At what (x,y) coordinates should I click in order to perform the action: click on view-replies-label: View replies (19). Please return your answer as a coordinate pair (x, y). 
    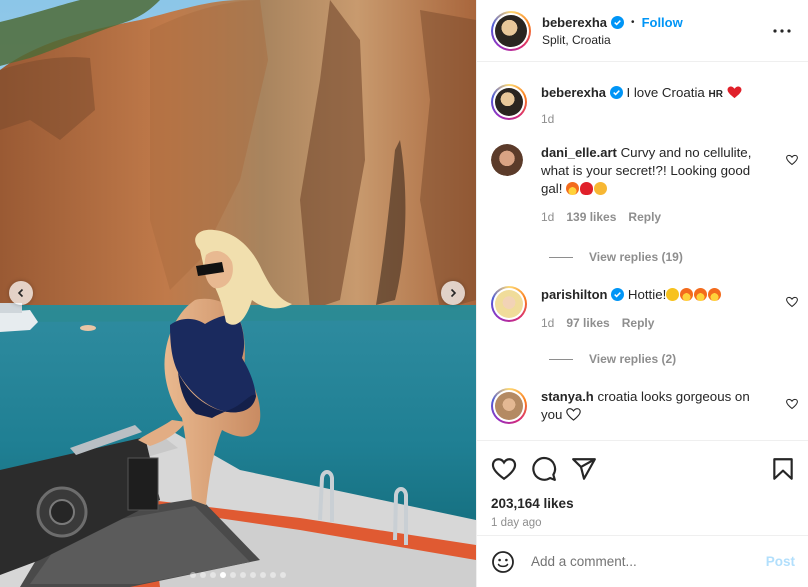
    Looking at the image, I should click on (636, 257).